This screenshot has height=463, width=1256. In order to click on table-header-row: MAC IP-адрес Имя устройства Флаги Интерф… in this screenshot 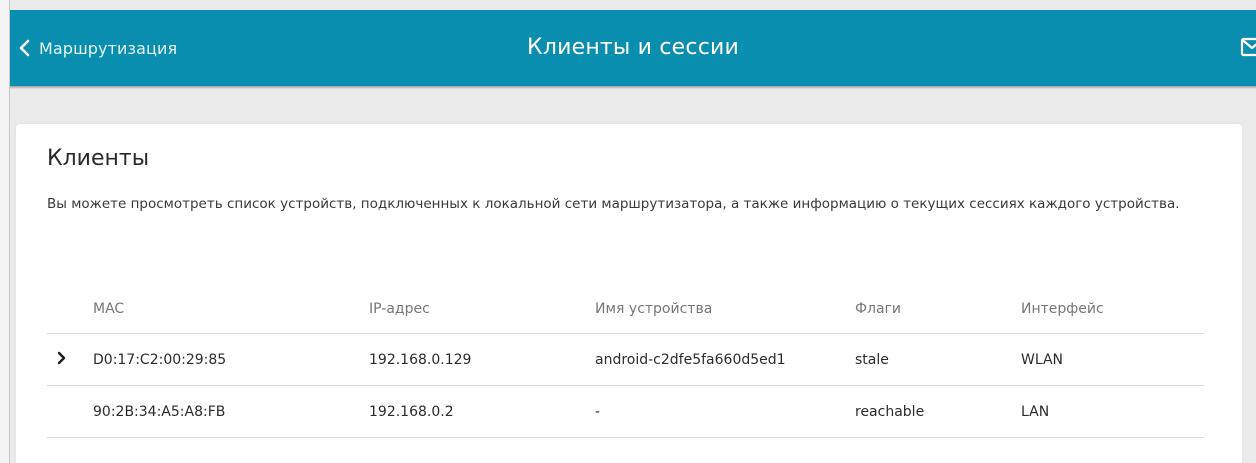, I will do `click(625, 309)`.